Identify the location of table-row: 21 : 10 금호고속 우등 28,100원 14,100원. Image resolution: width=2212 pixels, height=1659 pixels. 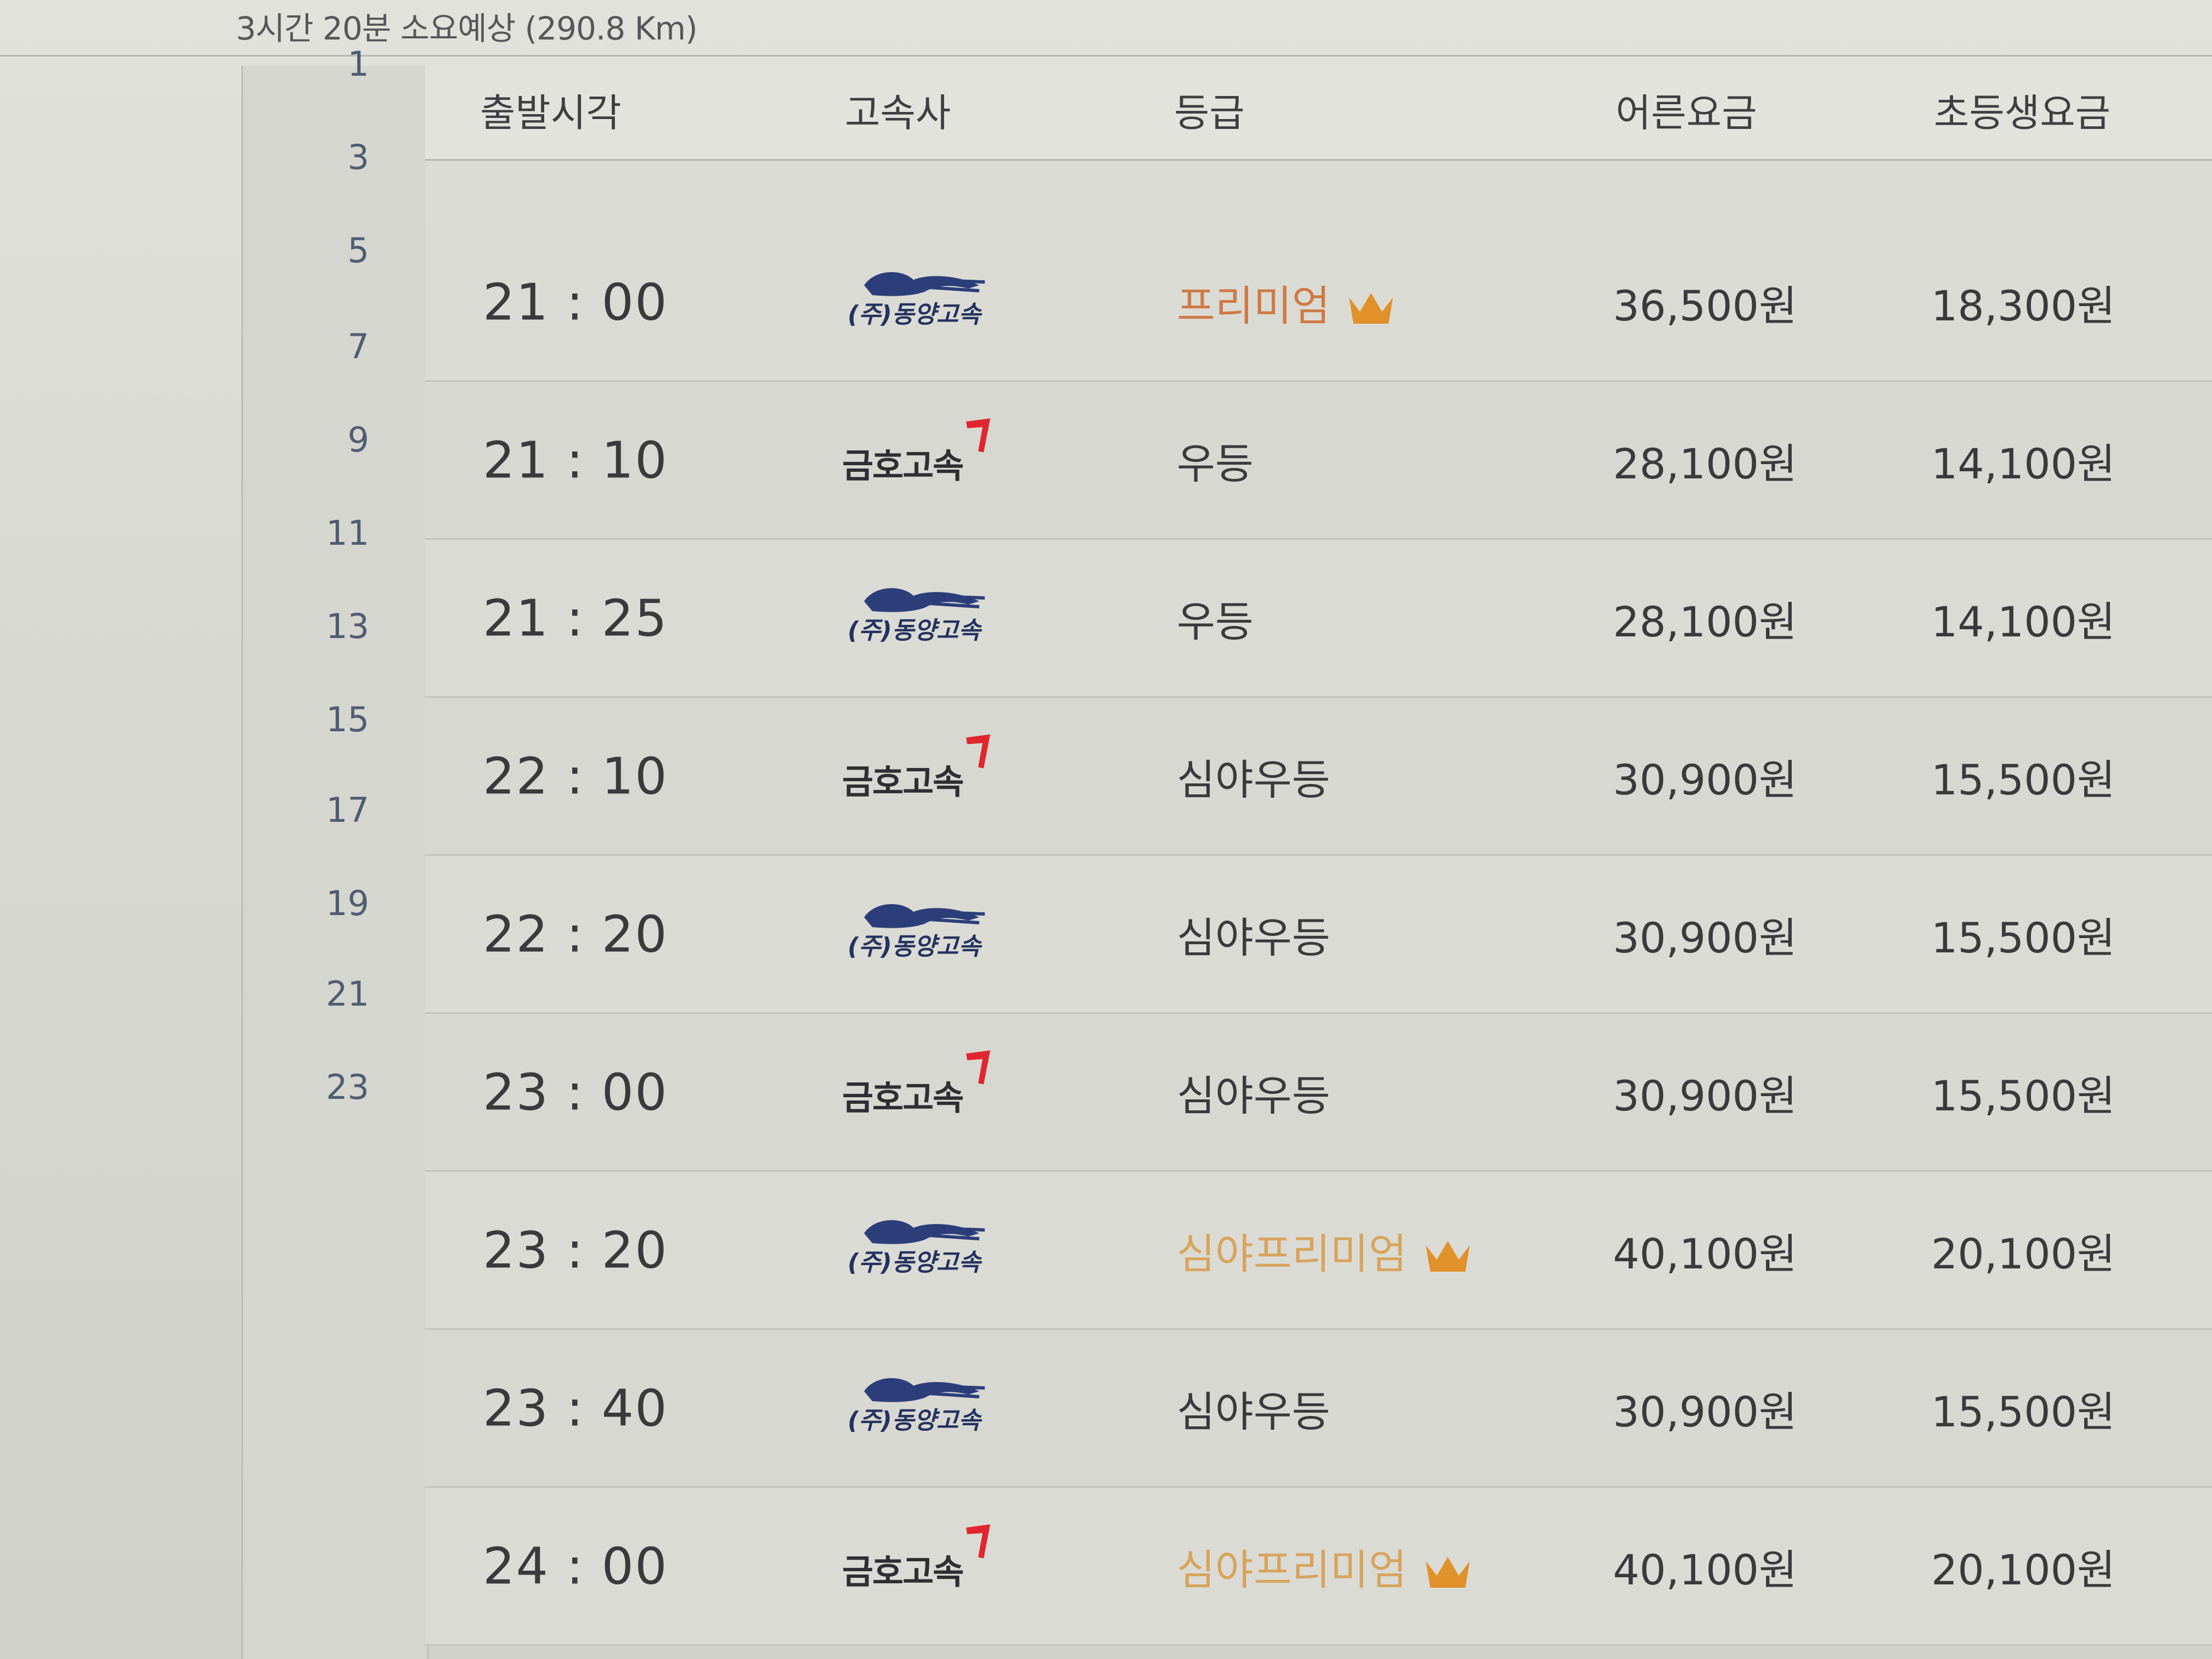
(1318, 461).